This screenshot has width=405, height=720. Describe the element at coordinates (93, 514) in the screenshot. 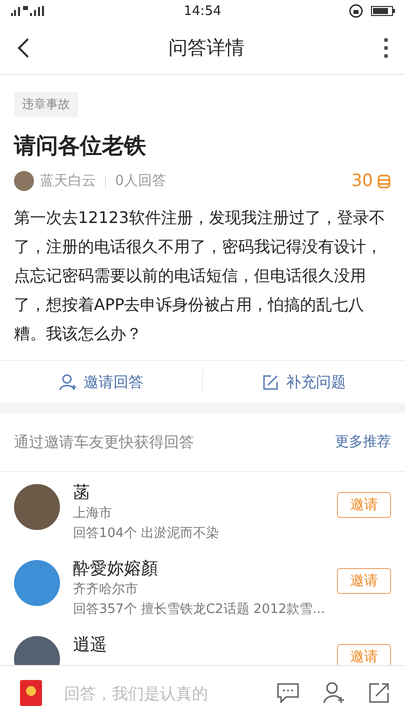

I see `user-city: 上海市` at that location.